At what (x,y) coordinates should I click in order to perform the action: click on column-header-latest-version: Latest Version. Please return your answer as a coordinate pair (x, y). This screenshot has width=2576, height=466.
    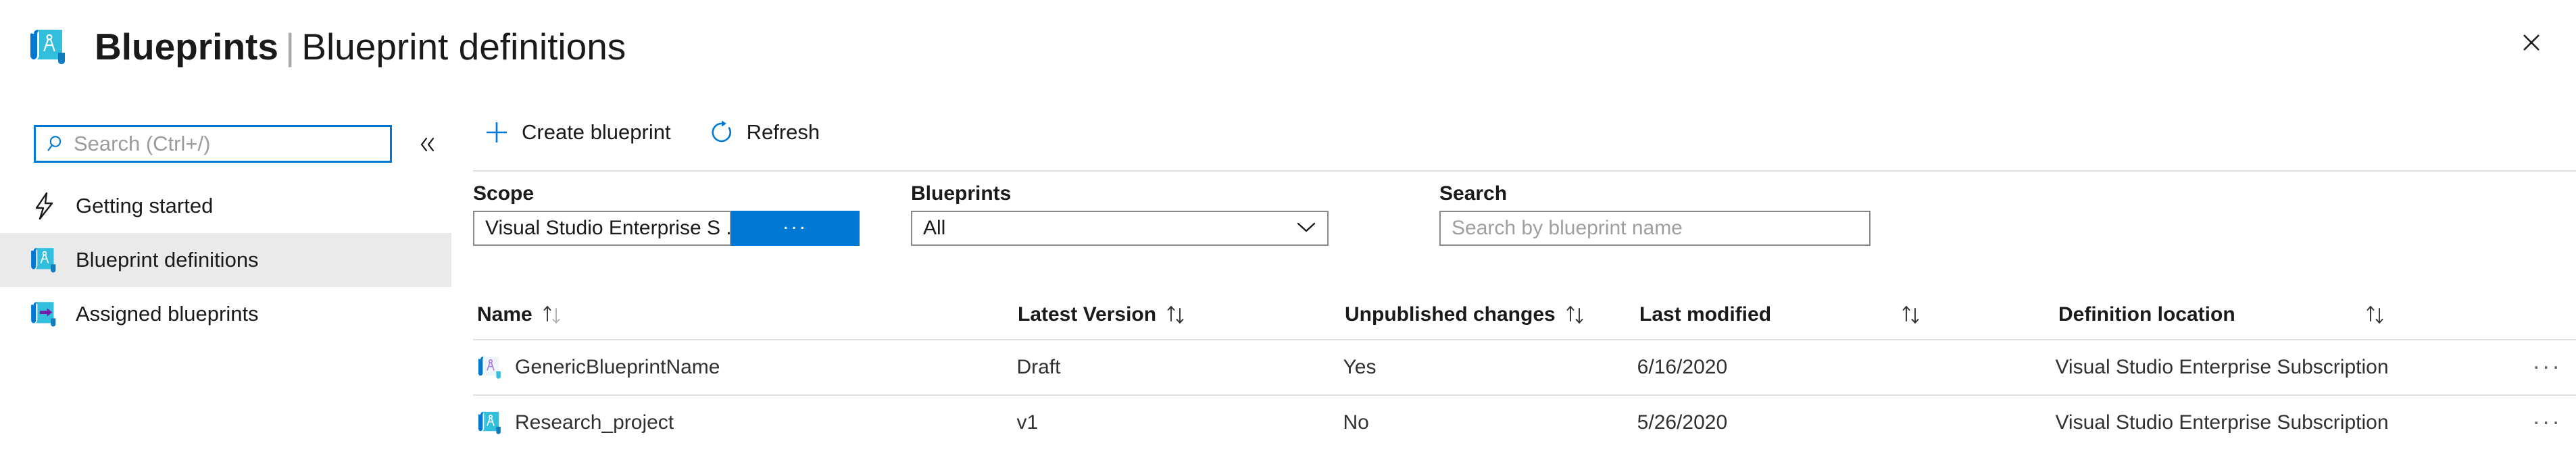
    Looking at the image, I should click on (1181, 315).